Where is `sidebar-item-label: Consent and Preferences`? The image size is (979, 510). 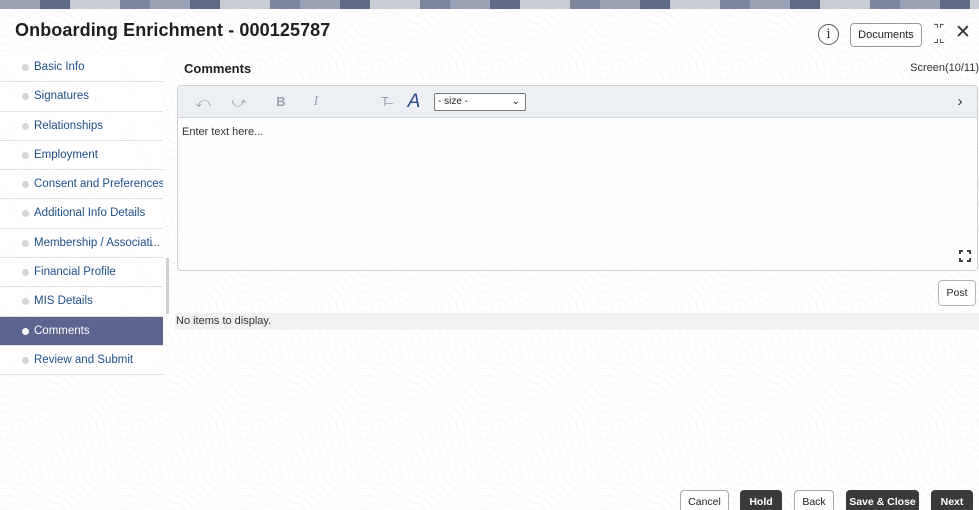 sidebar-item-label: Consent and Preferences is located at coordinates (98, 184).